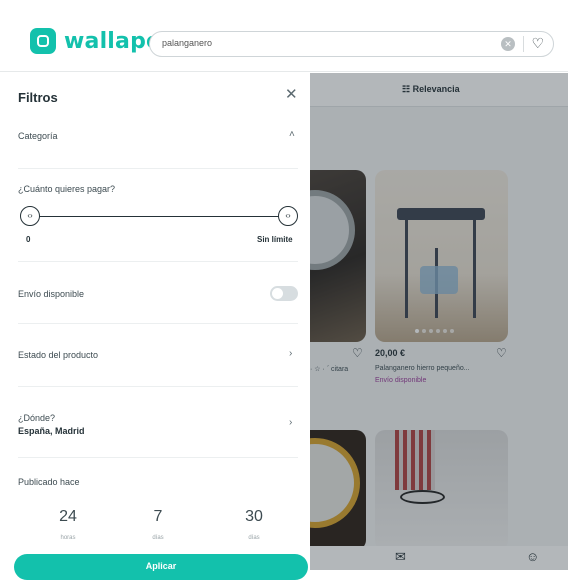 Image resolution: width=568 pixels, height=580 pixels. What do you see at coordinates (292, 134) in the screenshot?
I see `chevron-up-icon: ˄` at bounding box center [292, 134].